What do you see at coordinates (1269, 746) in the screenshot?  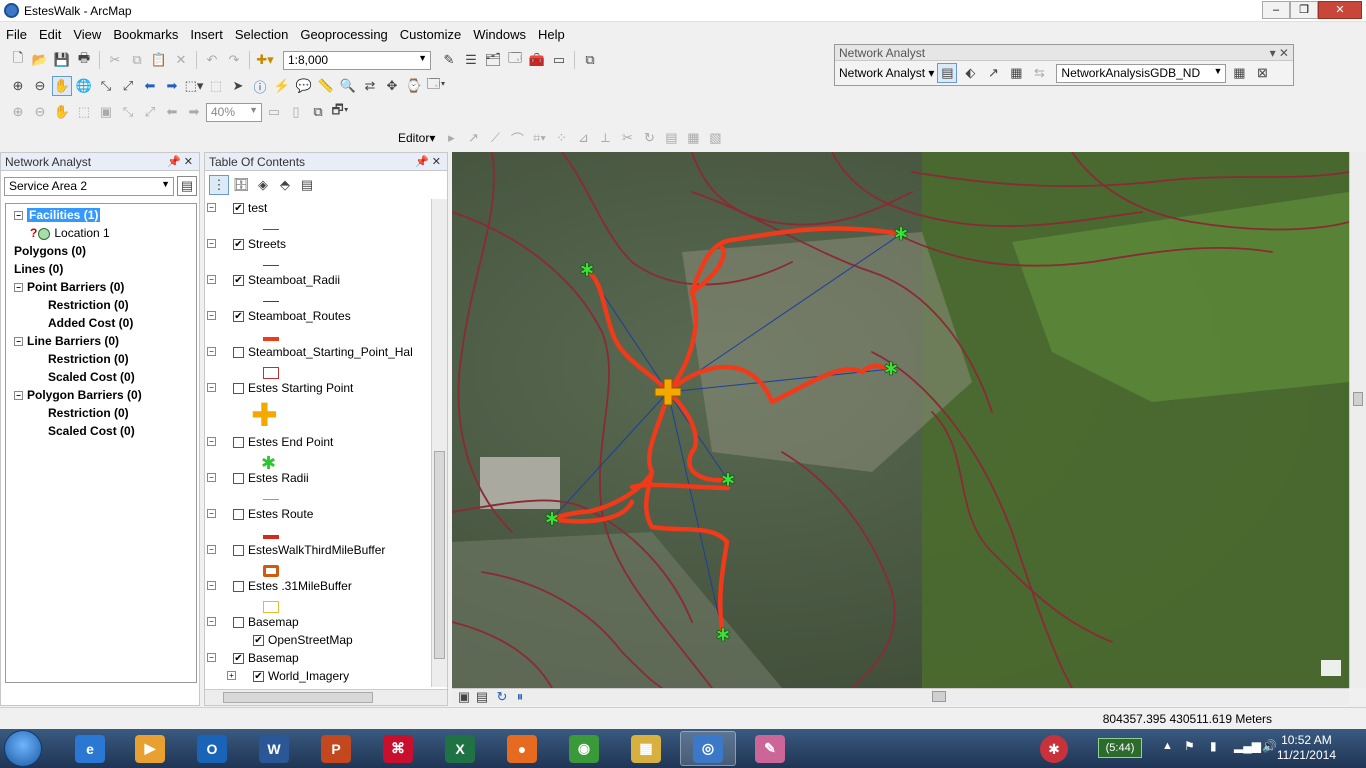 I see `volume-icon: 🔊` at bounding box center [1269, 746].